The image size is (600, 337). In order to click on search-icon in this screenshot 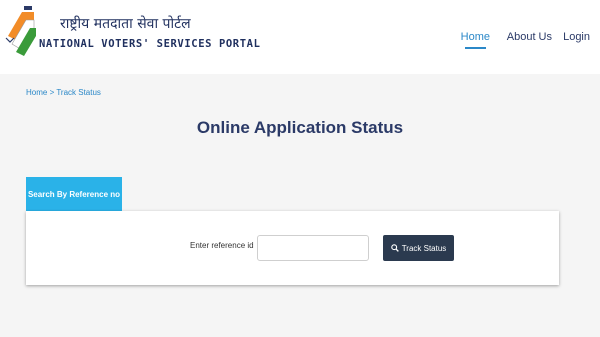, I will do `click(394, 248)`.